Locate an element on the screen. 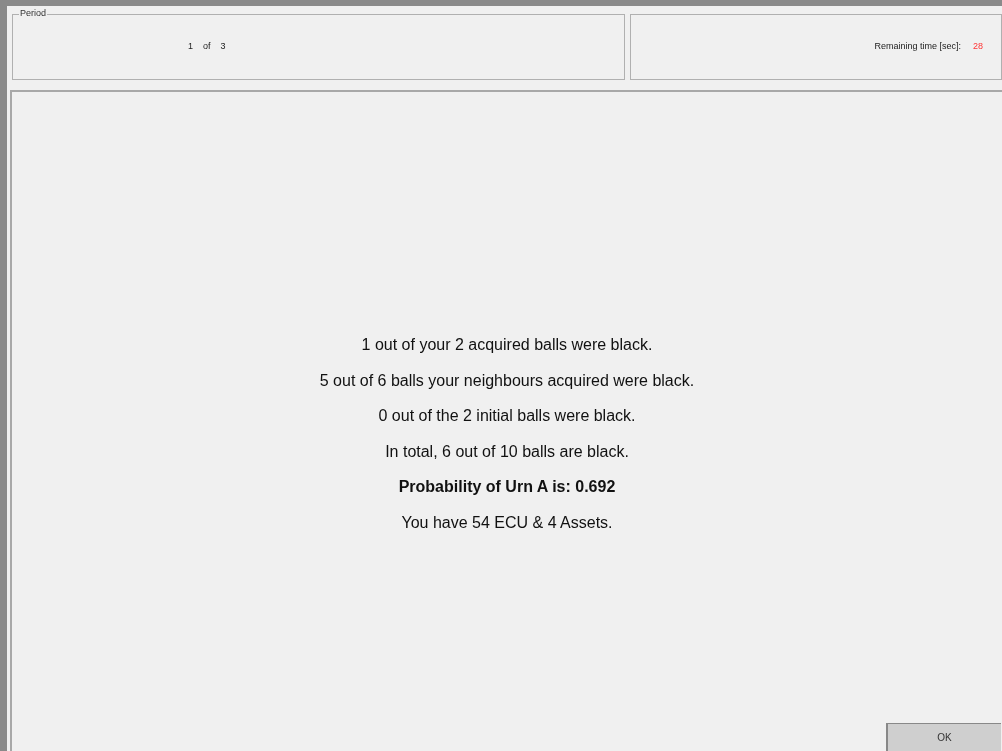 The height and width of the screenshot is (751, 1002). period-total: 3 is located at coordinates (223, 47).